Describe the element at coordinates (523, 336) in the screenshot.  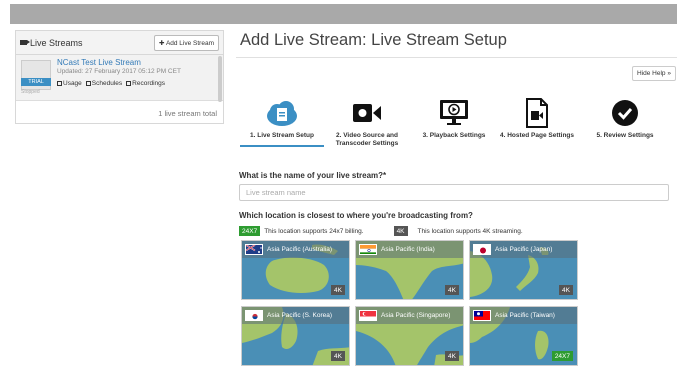
I see `location-tile-taiwan: Asia Pacific (Taiwan) 24X7` at that location.